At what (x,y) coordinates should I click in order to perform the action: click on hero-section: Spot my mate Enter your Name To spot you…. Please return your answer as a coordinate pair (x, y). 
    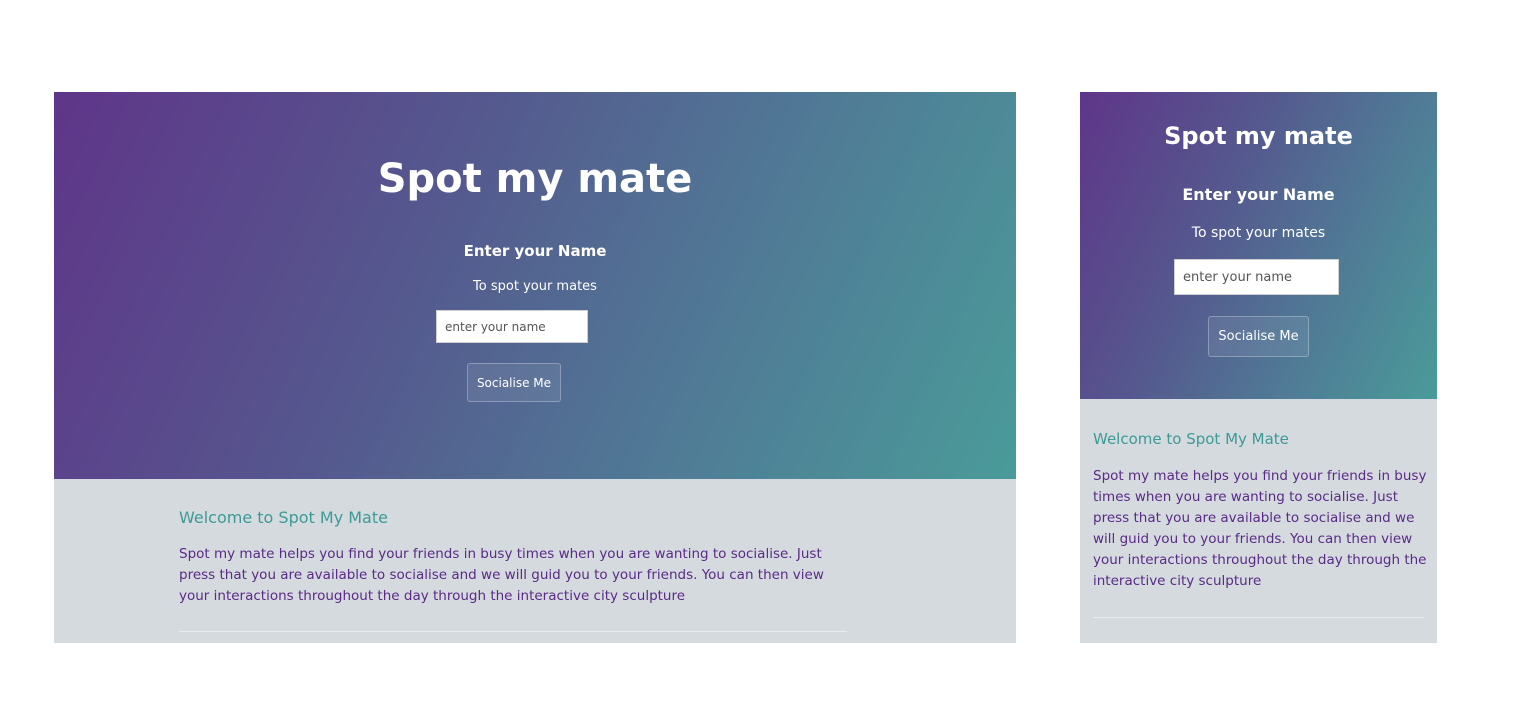
    Looking at the image, I should click on (1258, 245).